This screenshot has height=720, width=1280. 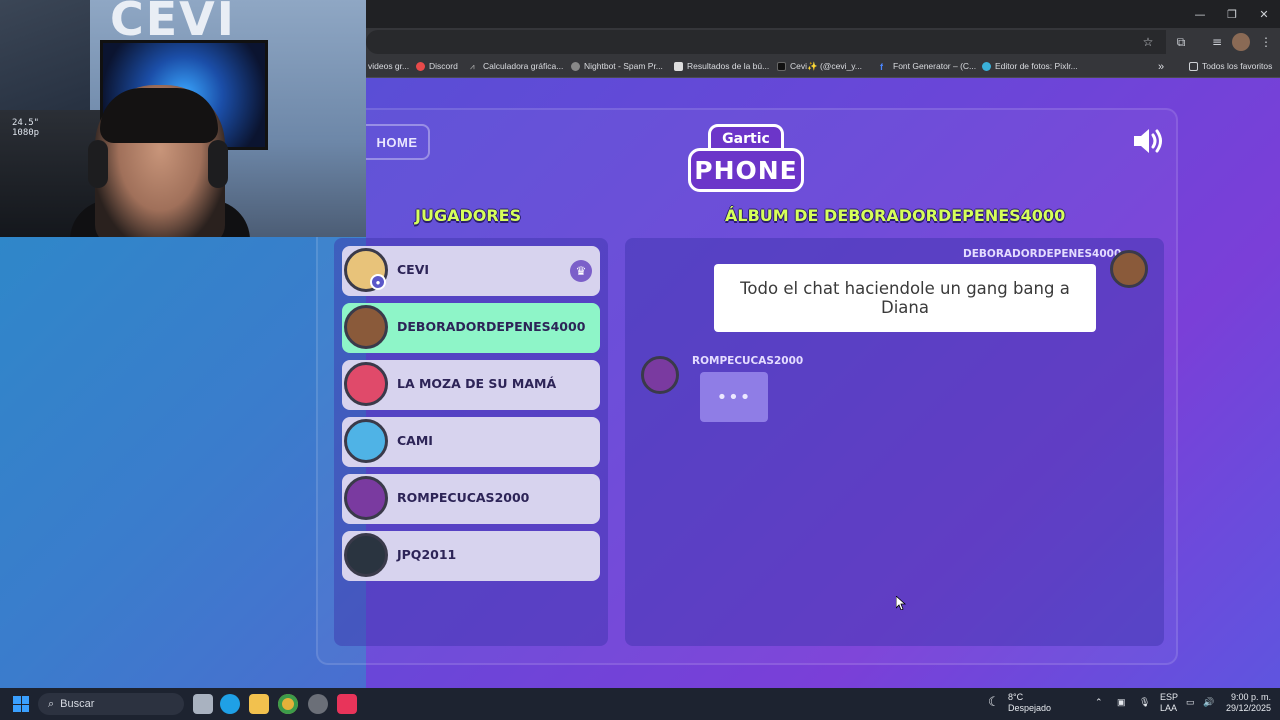 I want to click on edge-icon, so click(x=230, y=704).